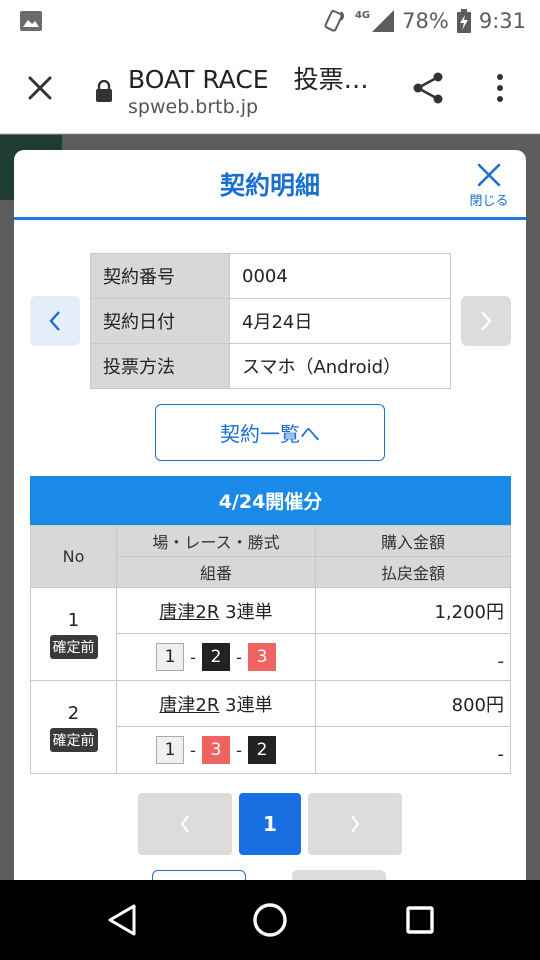  I want to click on header-purchase: 購入金額, so click(413, 541).